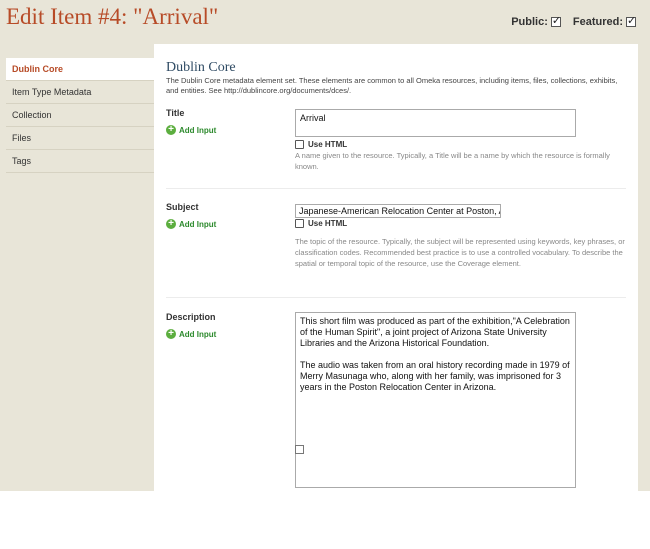 This screenshot has width=650, height=549. I want to click on description-label: Description, so click(191, 317).